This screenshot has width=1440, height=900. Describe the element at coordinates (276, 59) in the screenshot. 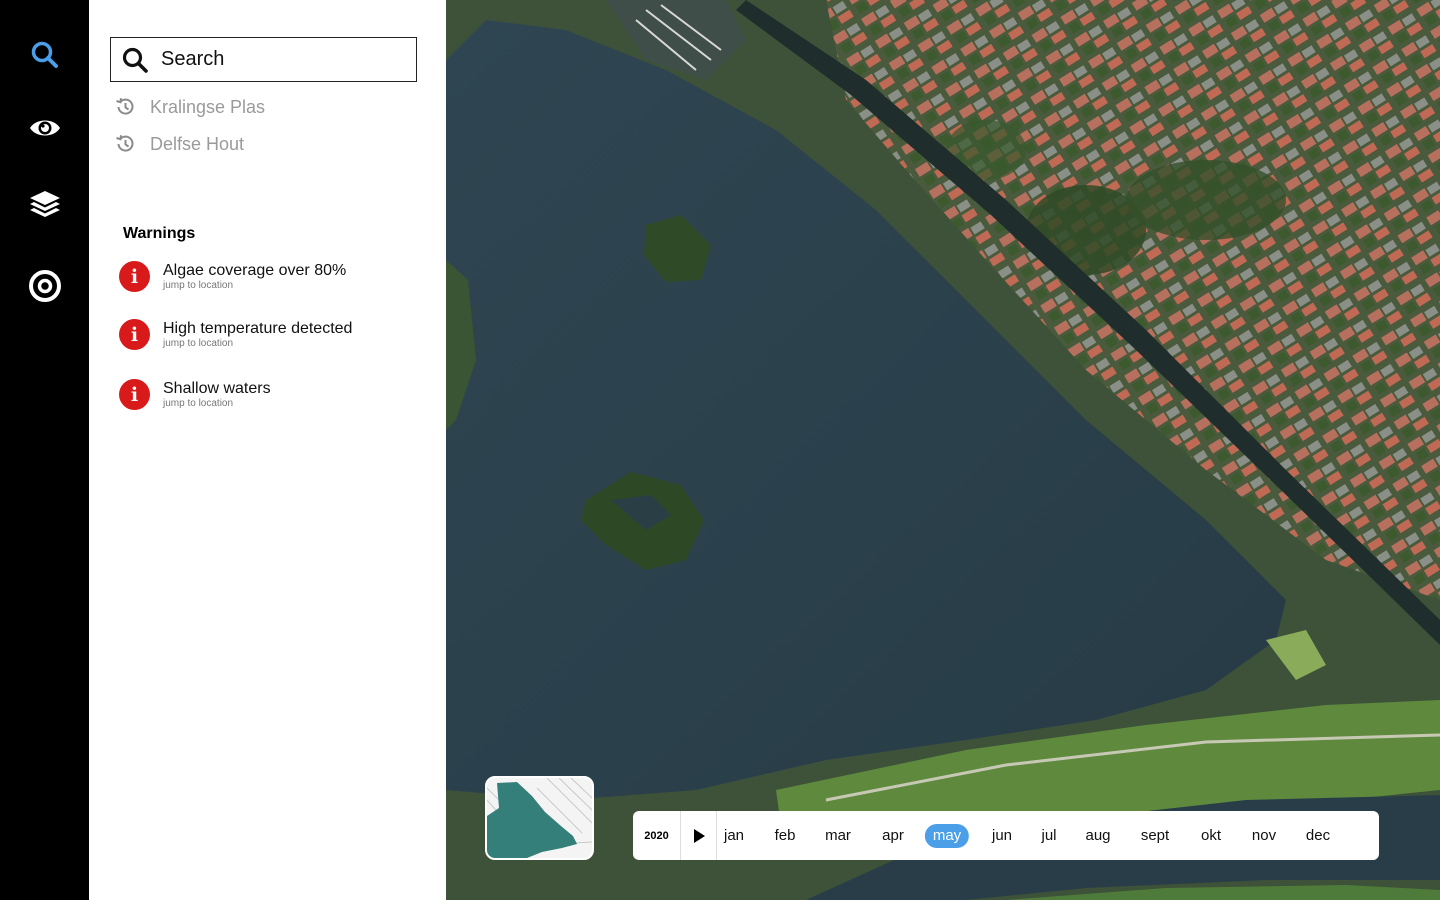

I see `search-input` at that location.